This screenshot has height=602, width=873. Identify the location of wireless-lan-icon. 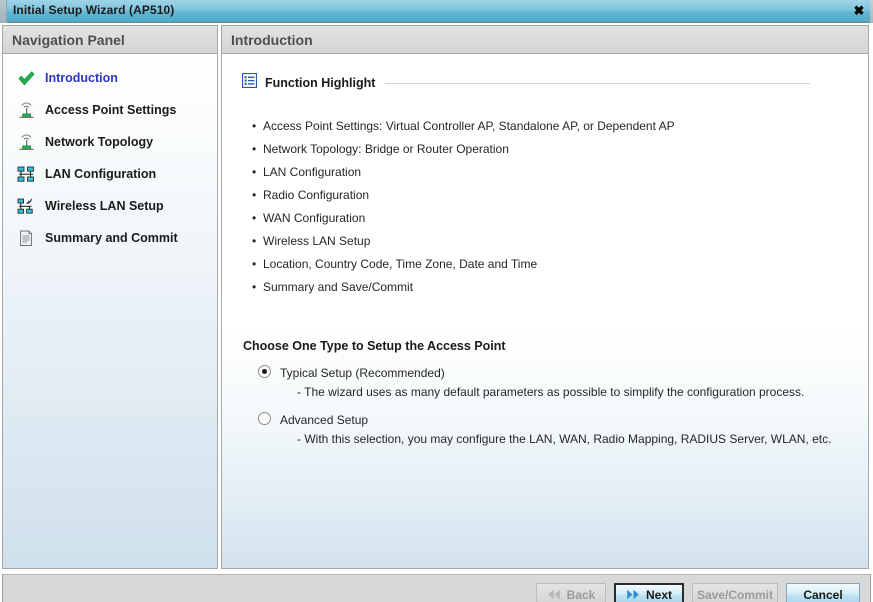
(26, 206).